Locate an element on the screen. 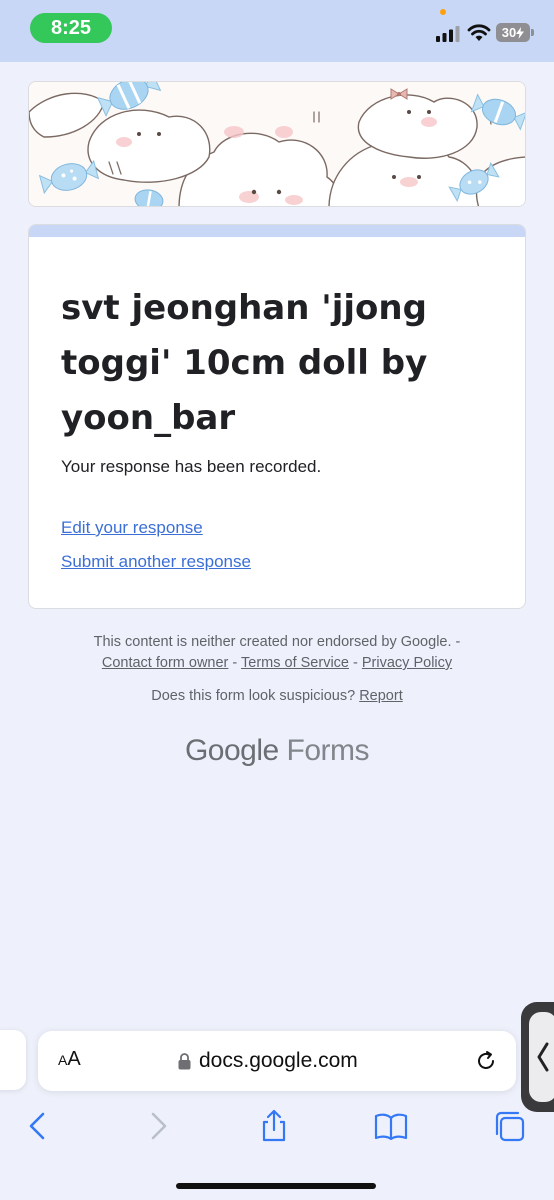 The image size is (554, 1200). submit-another-response-link: Submit another response is located at coordinates (156, 562).